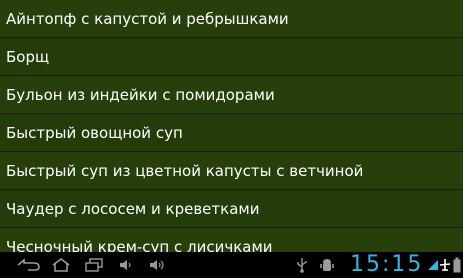 The height and width of the screenshot is (278, 463). Describe the element at coordinates (140, 95) in the screenshot. I see `recipe-title: Бульон из индейки с помидорами` at that location.